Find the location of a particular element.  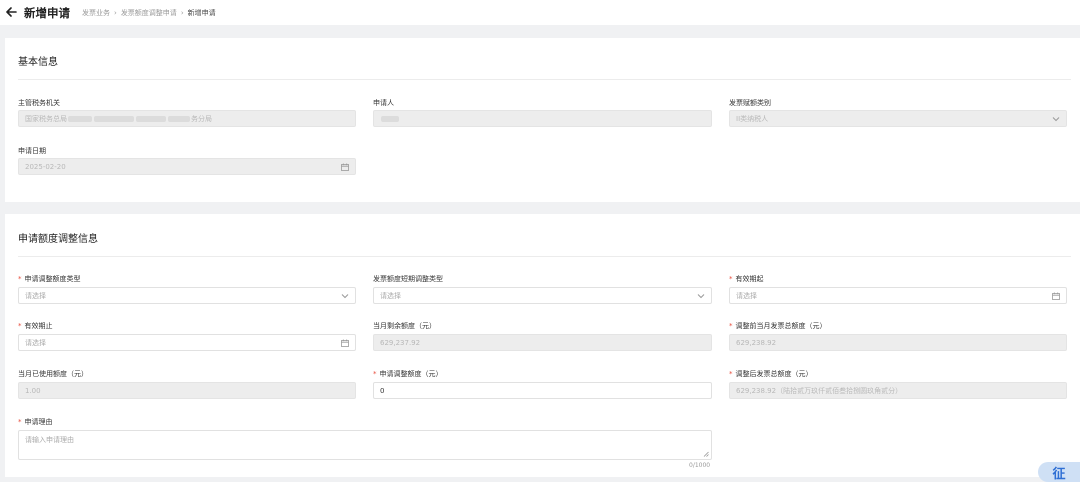

after-total-field: 629,238.92（陆拾贰万玖仟贰佰叁拾捌圆玖角贰分） is located at coordinates (898, 390).